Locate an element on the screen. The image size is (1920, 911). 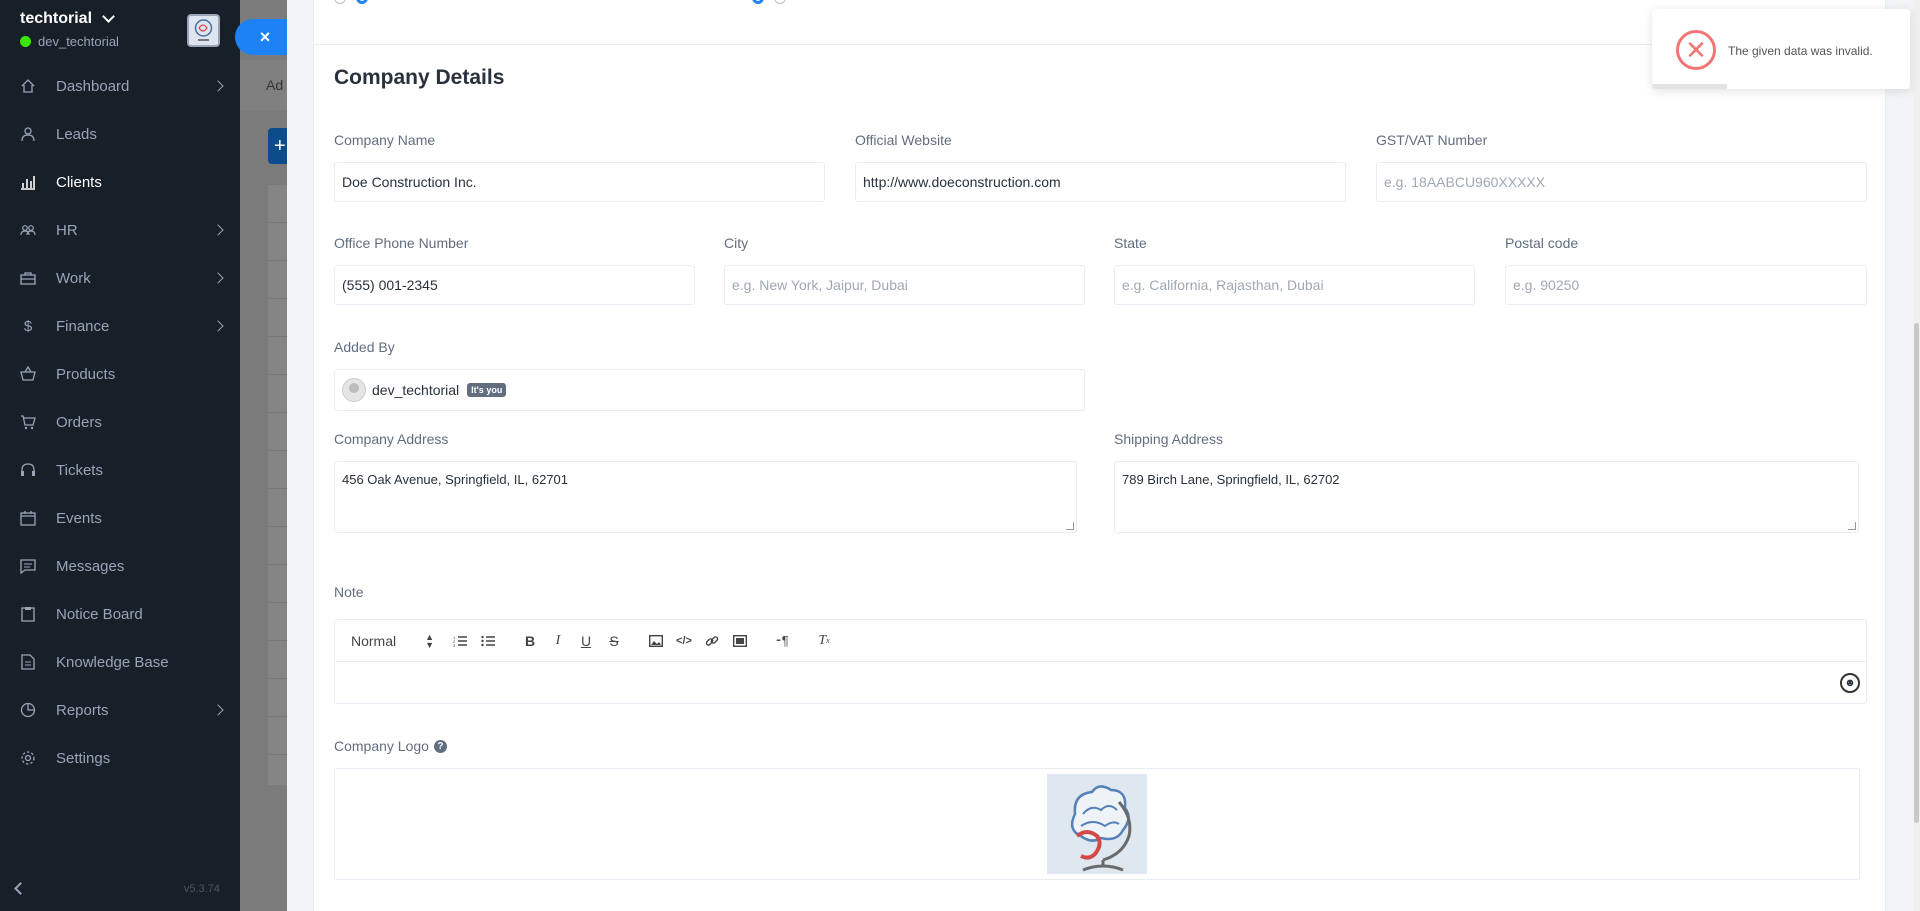
sidebar-item-dashboard: Dashboard is located at coordinates (120, 86).